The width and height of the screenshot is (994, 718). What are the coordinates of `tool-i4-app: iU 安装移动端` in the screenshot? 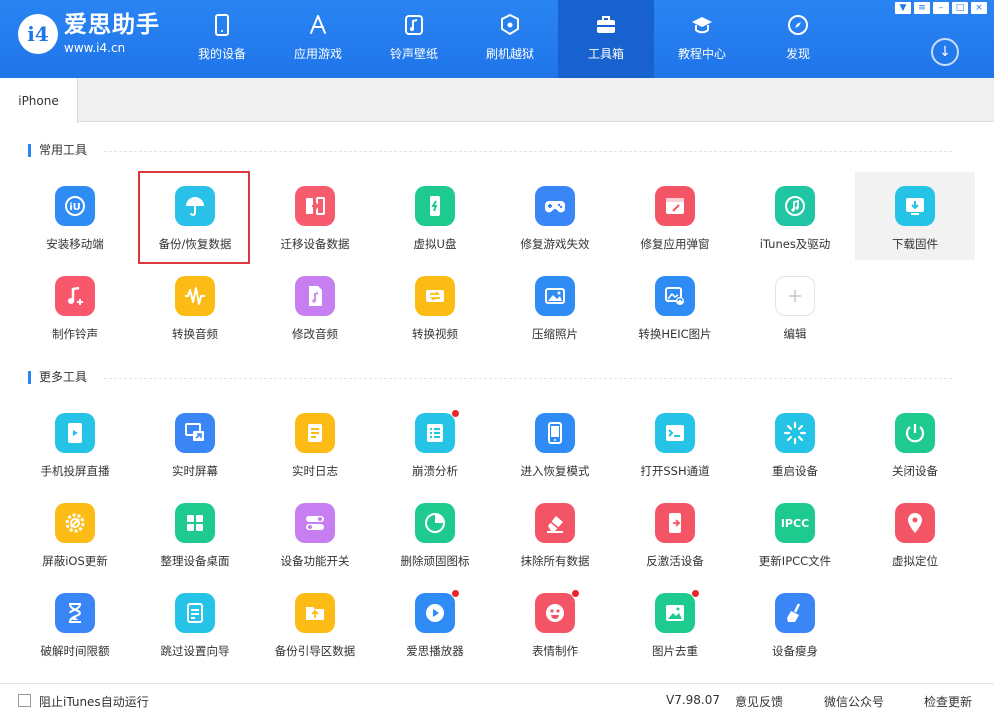 It's located at (75, 216).